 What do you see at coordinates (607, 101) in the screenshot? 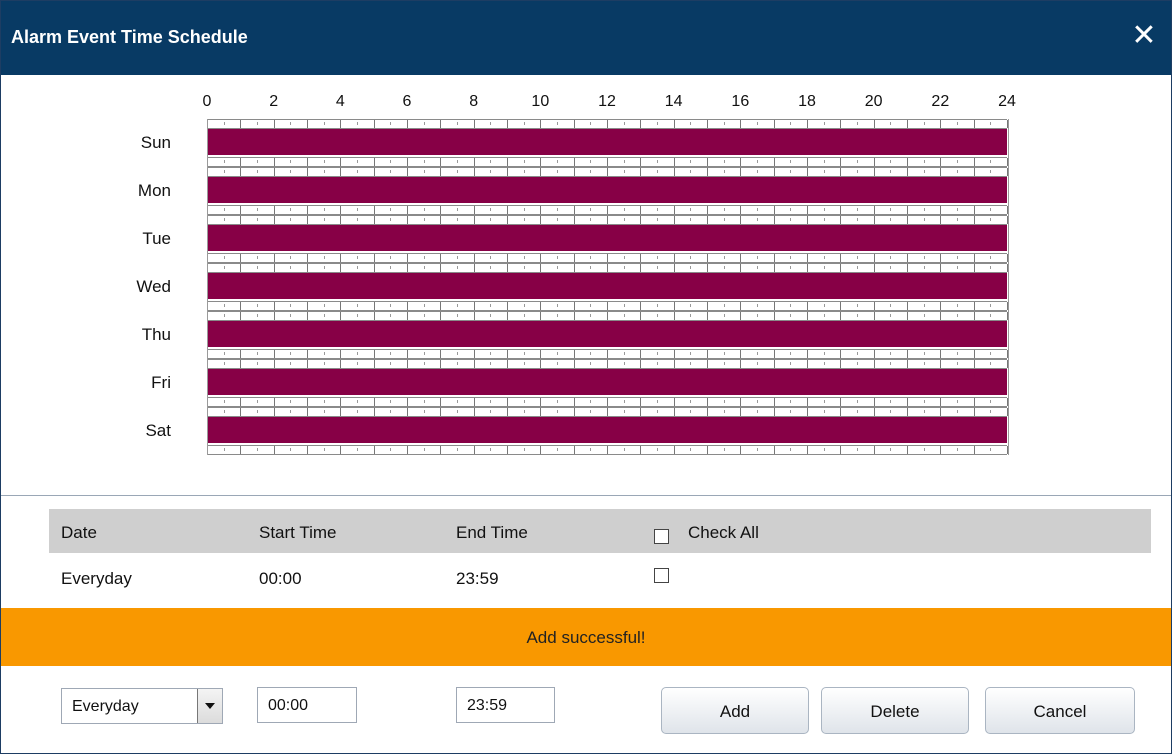
I see `hour-tick-label: 12` at bounding box center [607, 101].